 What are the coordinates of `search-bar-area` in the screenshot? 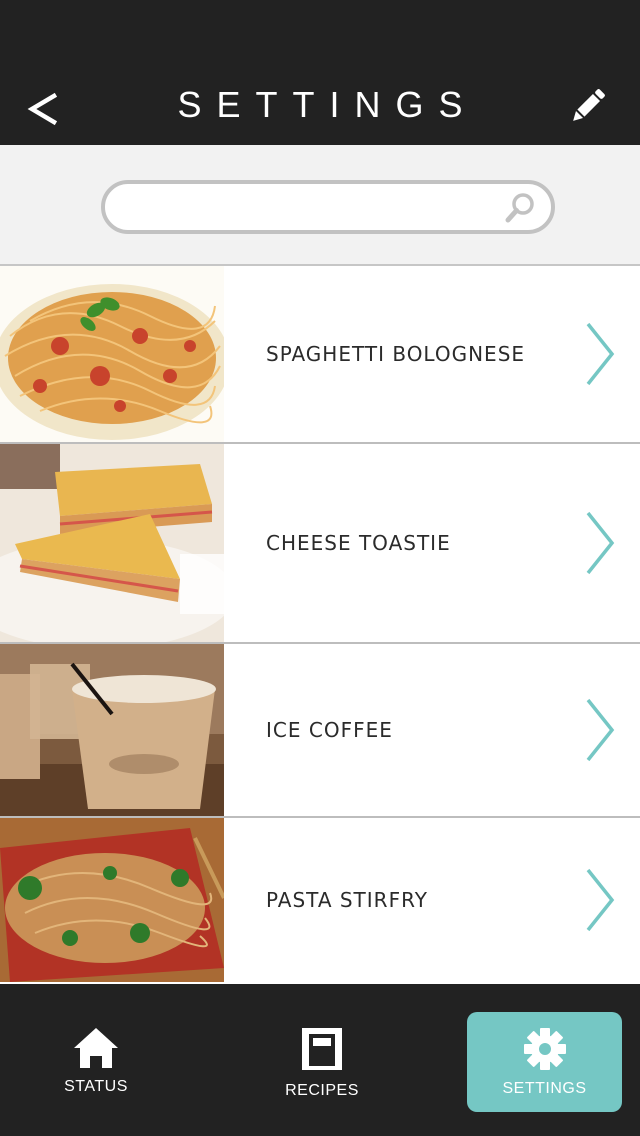 It's located at (320, 205).